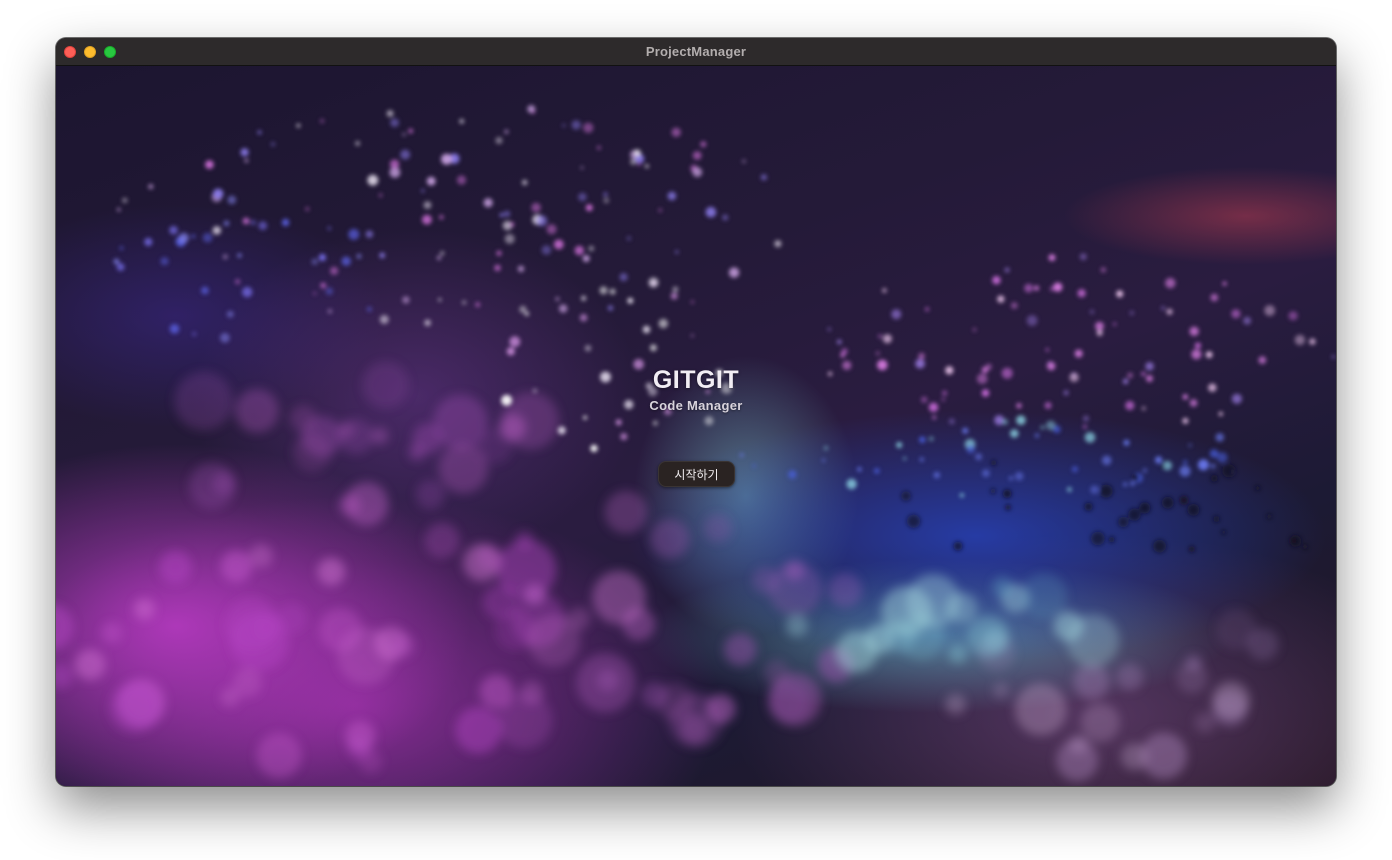 The height and width of the screenshot is (860, 1392). I want to click on title-bar: ProjectManager, so click(696, 52).